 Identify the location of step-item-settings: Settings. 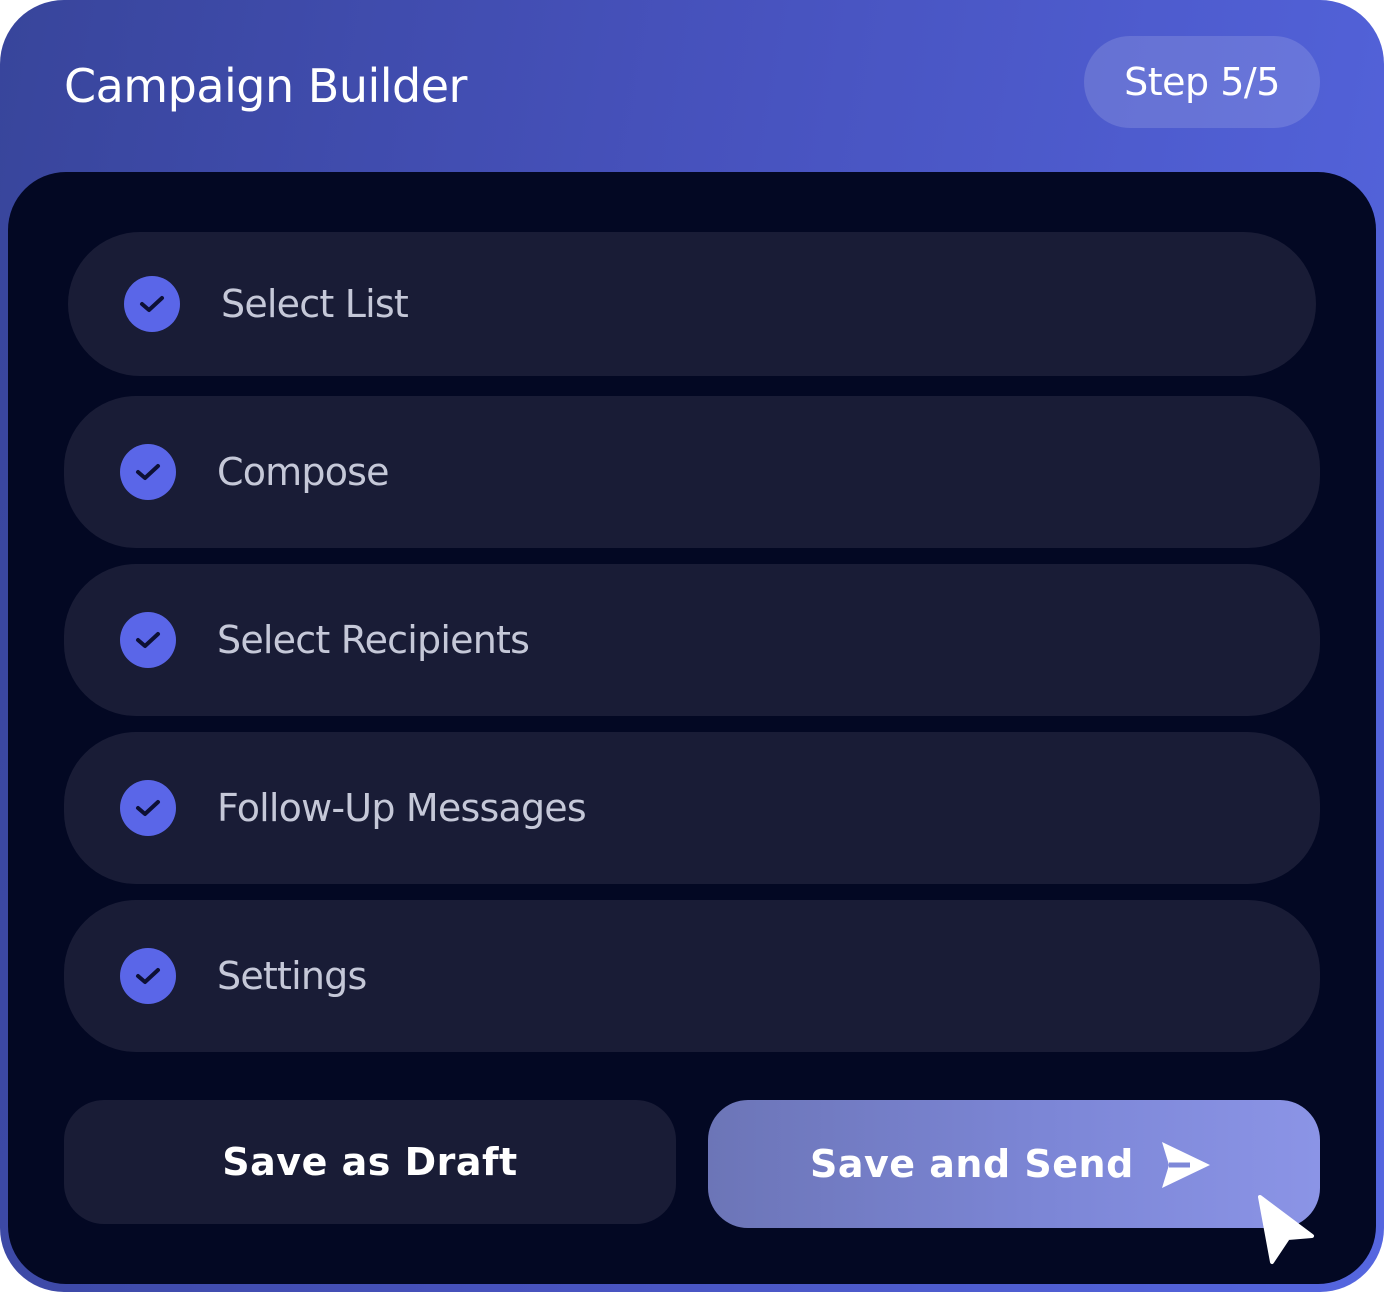
(692, 976).